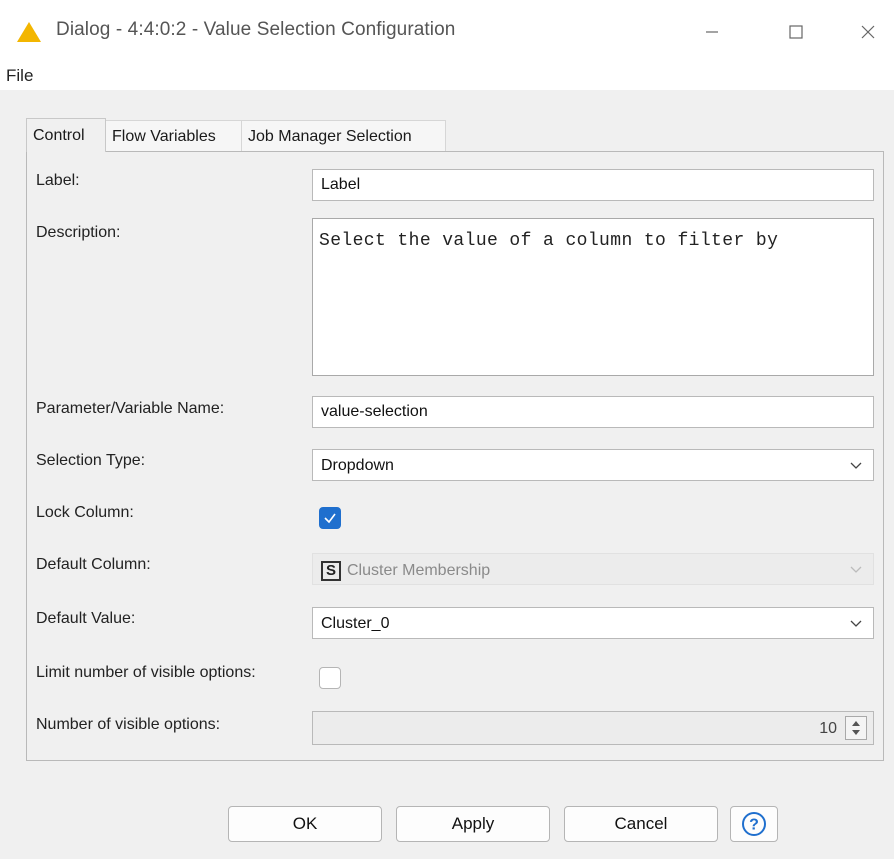 This screenshot has width=894, height=859. I want to click on tab-control: Control, so click(66, 135).